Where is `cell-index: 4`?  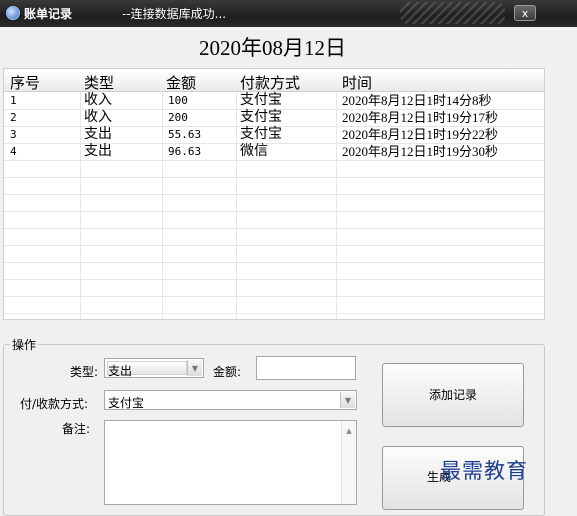 cell-index: 4 is located at coordinates (13, 151).